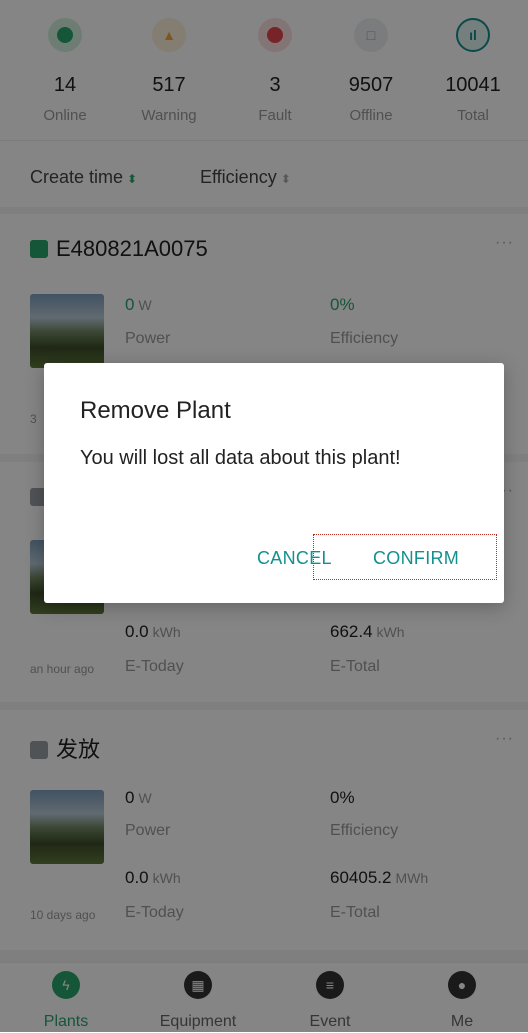 The image size is (528, 1033). What do you see at coordinates (405, 557) in the screenshot?
I see `confirm-highlight-box` at bounding box center [405, 557].